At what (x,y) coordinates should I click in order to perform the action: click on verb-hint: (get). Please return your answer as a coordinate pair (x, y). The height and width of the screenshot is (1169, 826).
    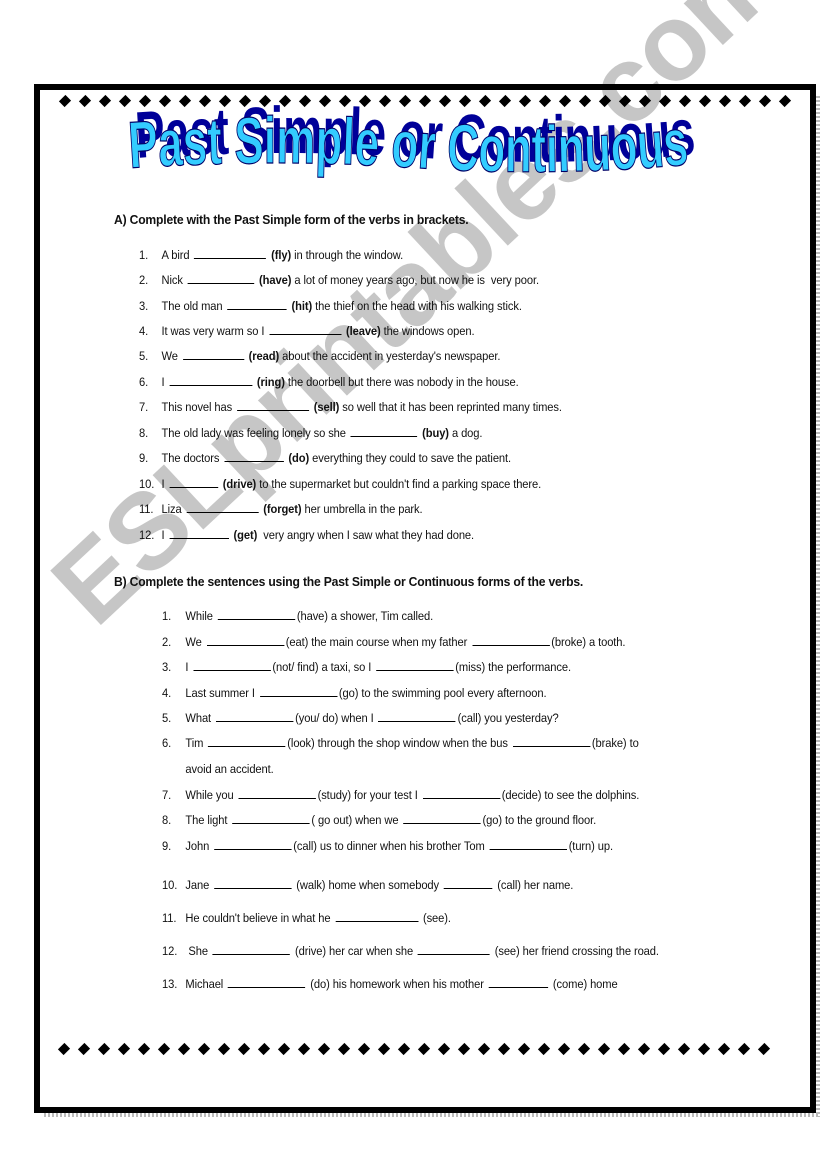
    Looking at the image, I should click on (244, 535).